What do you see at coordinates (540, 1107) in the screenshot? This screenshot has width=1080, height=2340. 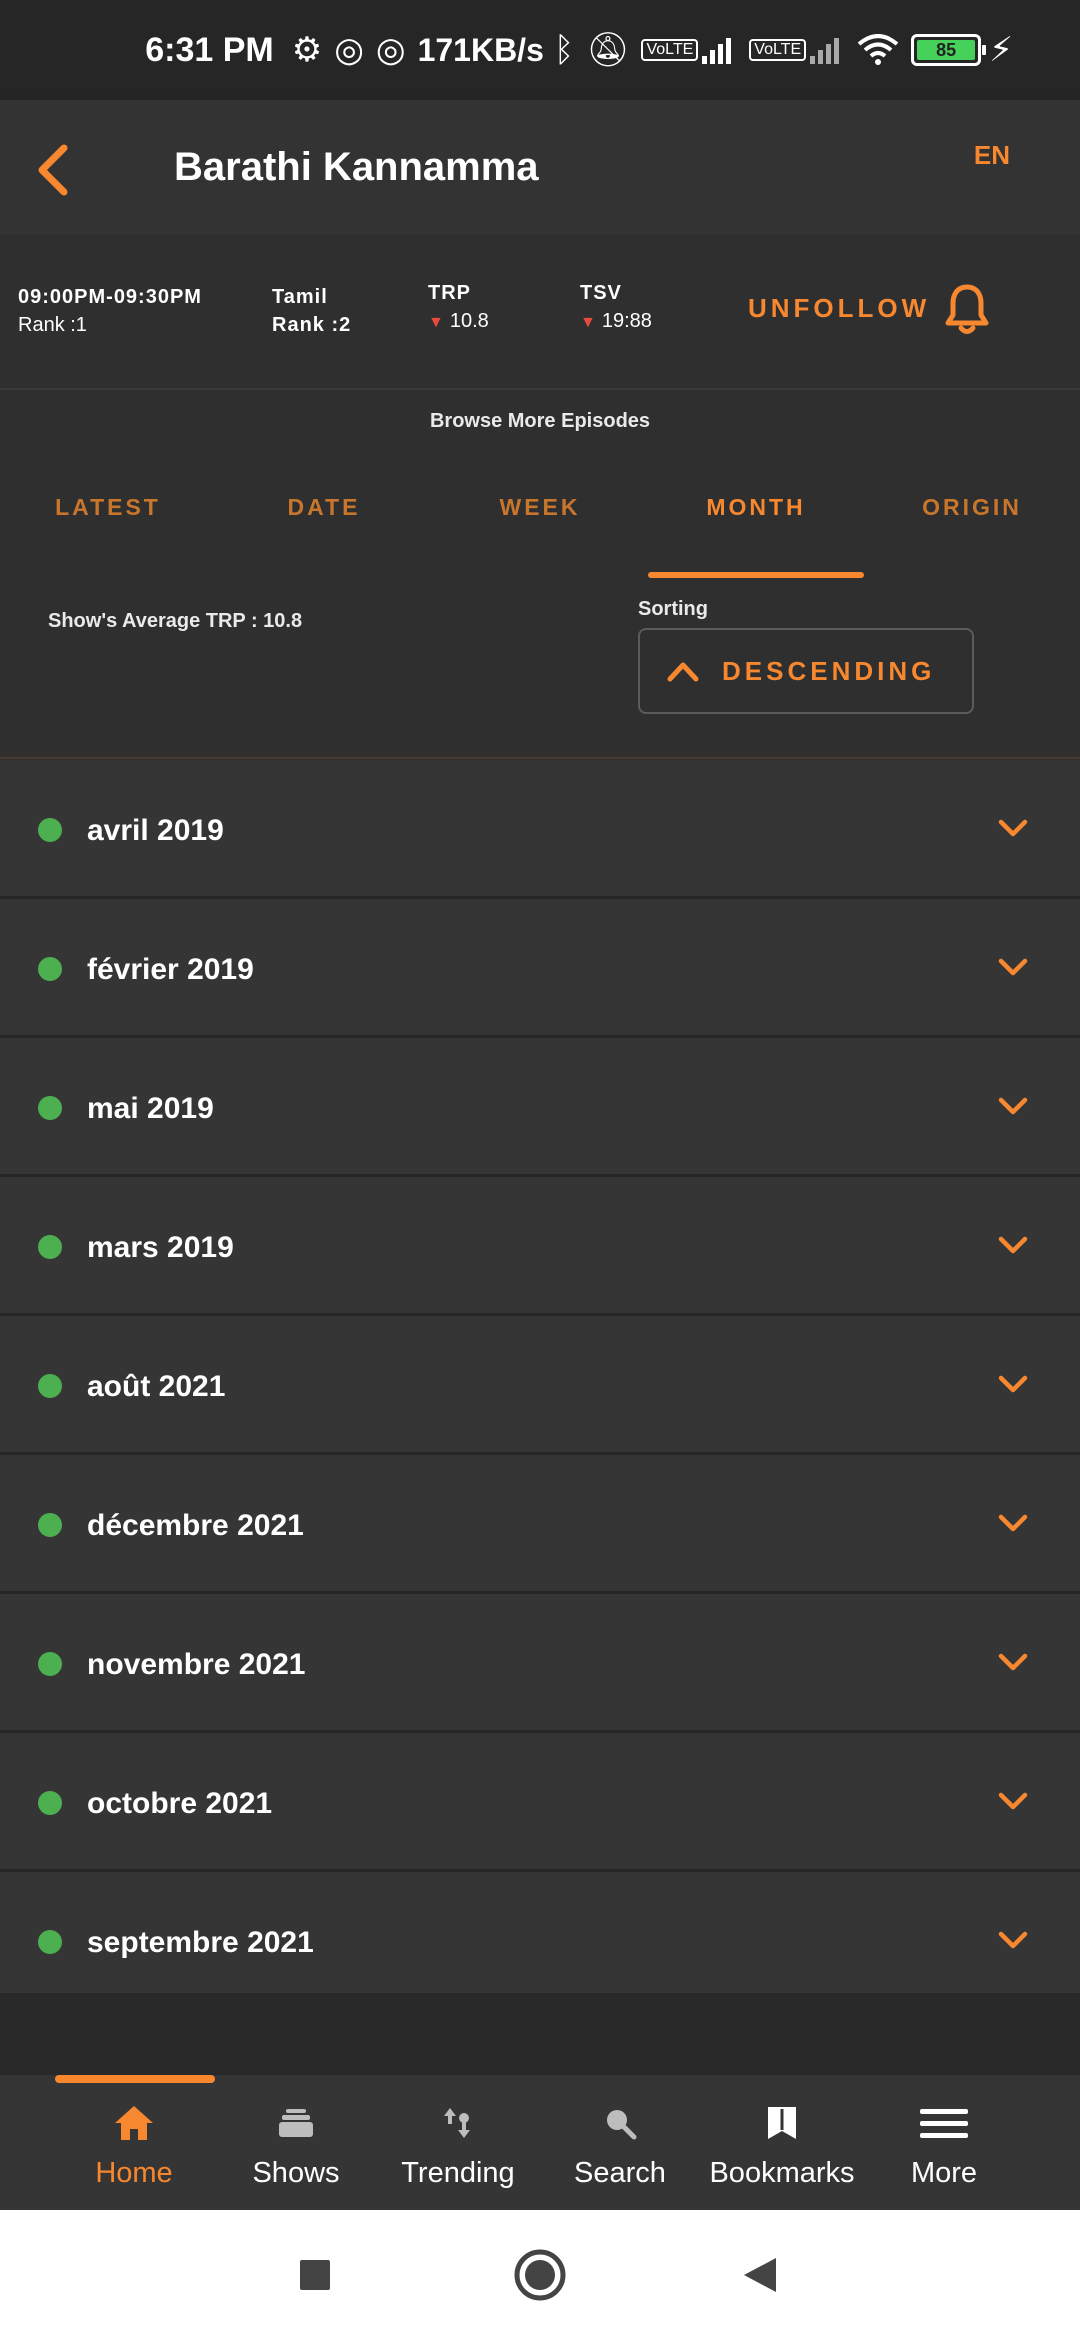 I see `list-item: mai 2019` at bounding box center [540, 1107].